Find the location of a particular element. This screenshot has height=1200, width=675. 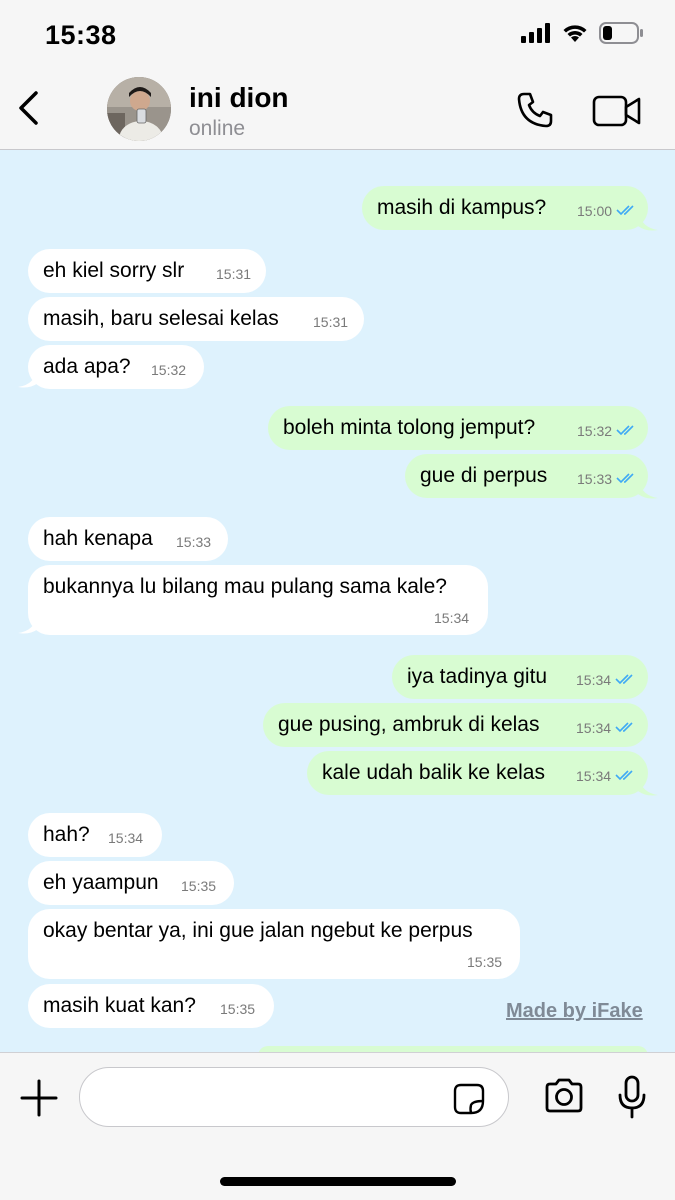

plus-icon is located at coordinates (39, 1098).